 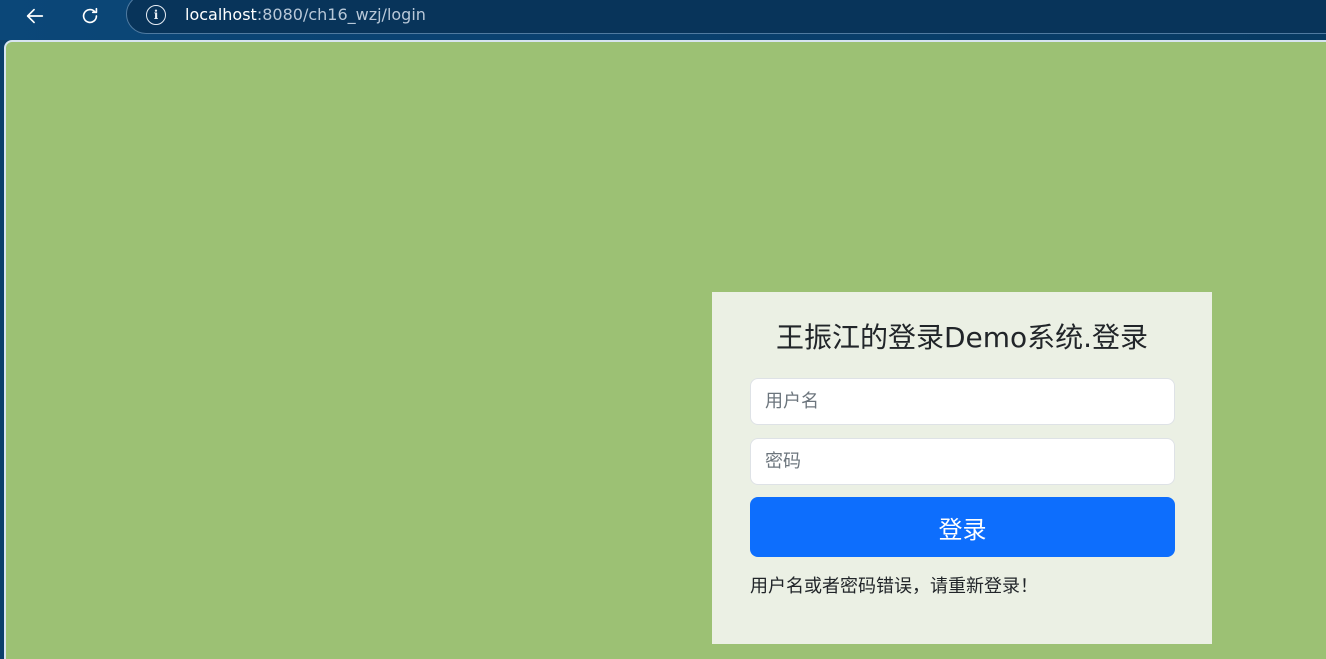 I want to click on login-button: 登录, so click(x=962, y=527).